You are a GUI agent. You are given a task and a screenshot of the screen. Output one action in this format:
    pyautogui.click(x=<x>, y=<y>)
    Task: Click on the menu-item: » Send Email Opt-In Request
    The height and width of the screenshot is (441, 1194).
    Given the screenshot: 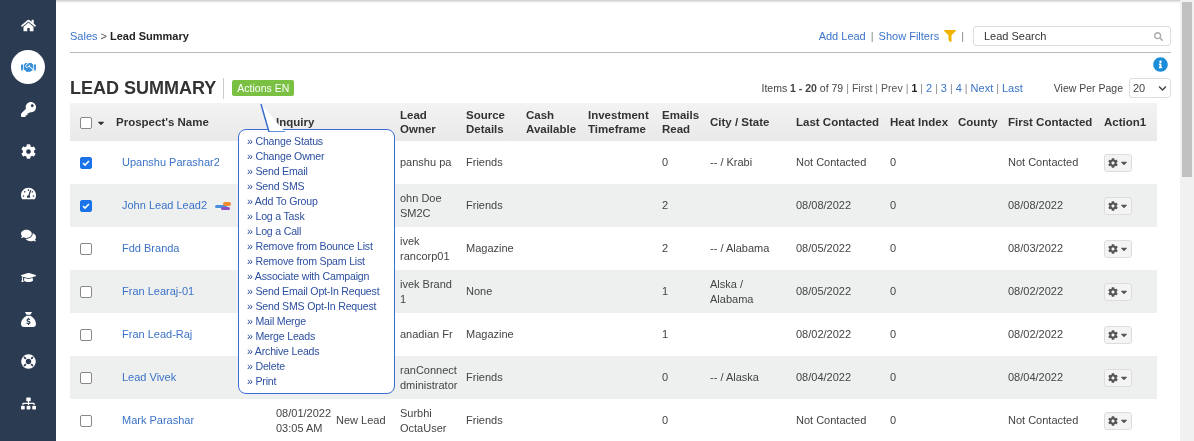 What is the action you would take?
    pyautogui.click(x=318, y=291)
    